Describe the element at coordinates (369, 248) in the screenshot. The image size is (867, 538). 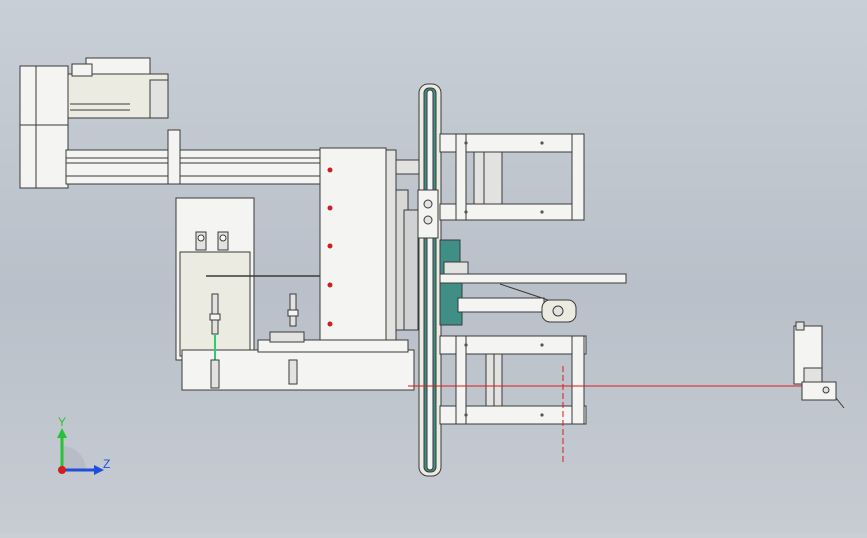
I see `center-block` at that location.